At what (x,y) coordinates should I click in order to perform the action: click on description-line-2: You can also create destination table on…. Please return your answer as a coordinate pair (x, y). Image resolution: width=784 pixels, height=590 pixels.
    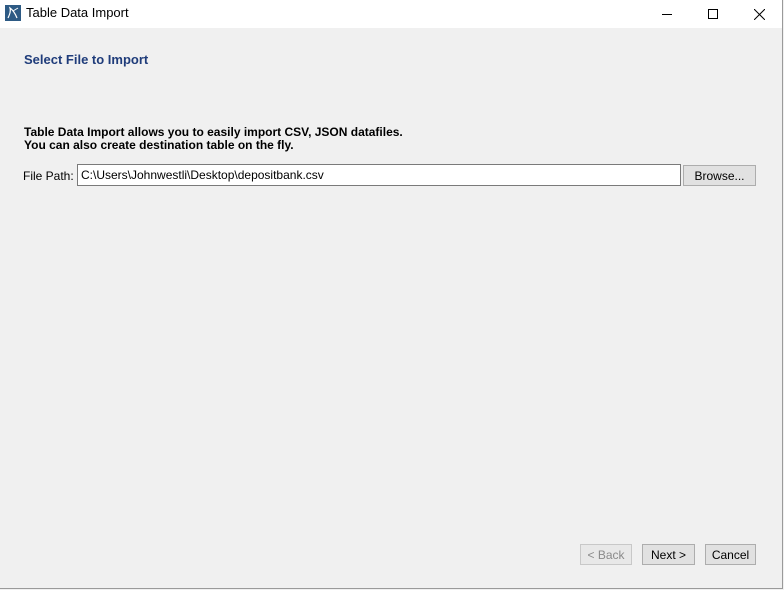
    Looking at the image, I should click on (159, 145).